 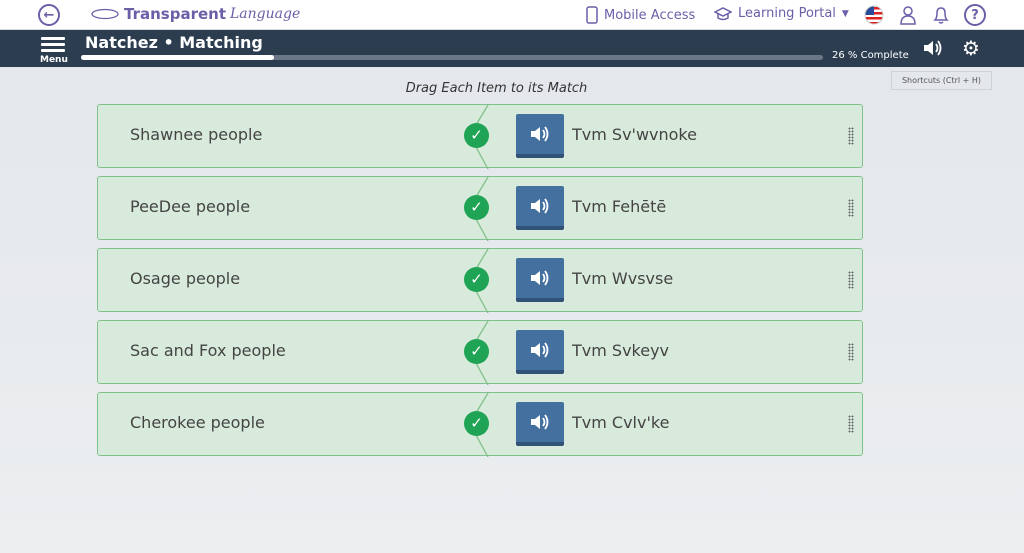 I want to click on match-row: Cherokee people ✓ Tvm Cvlv'ke, so click(x=480, y=424).